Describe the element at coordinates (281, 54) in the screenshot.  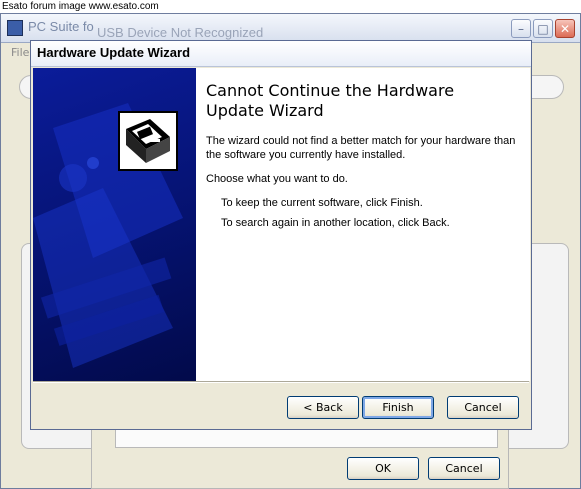
I see `wizard-titlebar: Hardware Update Wizard` at that location.